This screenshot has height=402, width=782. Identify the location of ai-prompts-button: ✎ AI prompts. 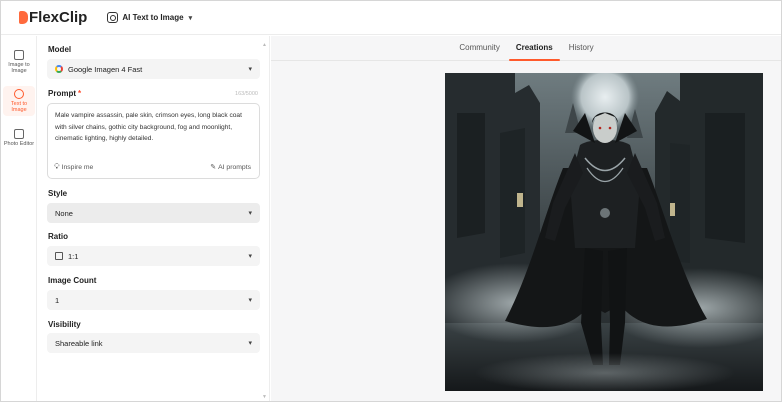
(230, 167).